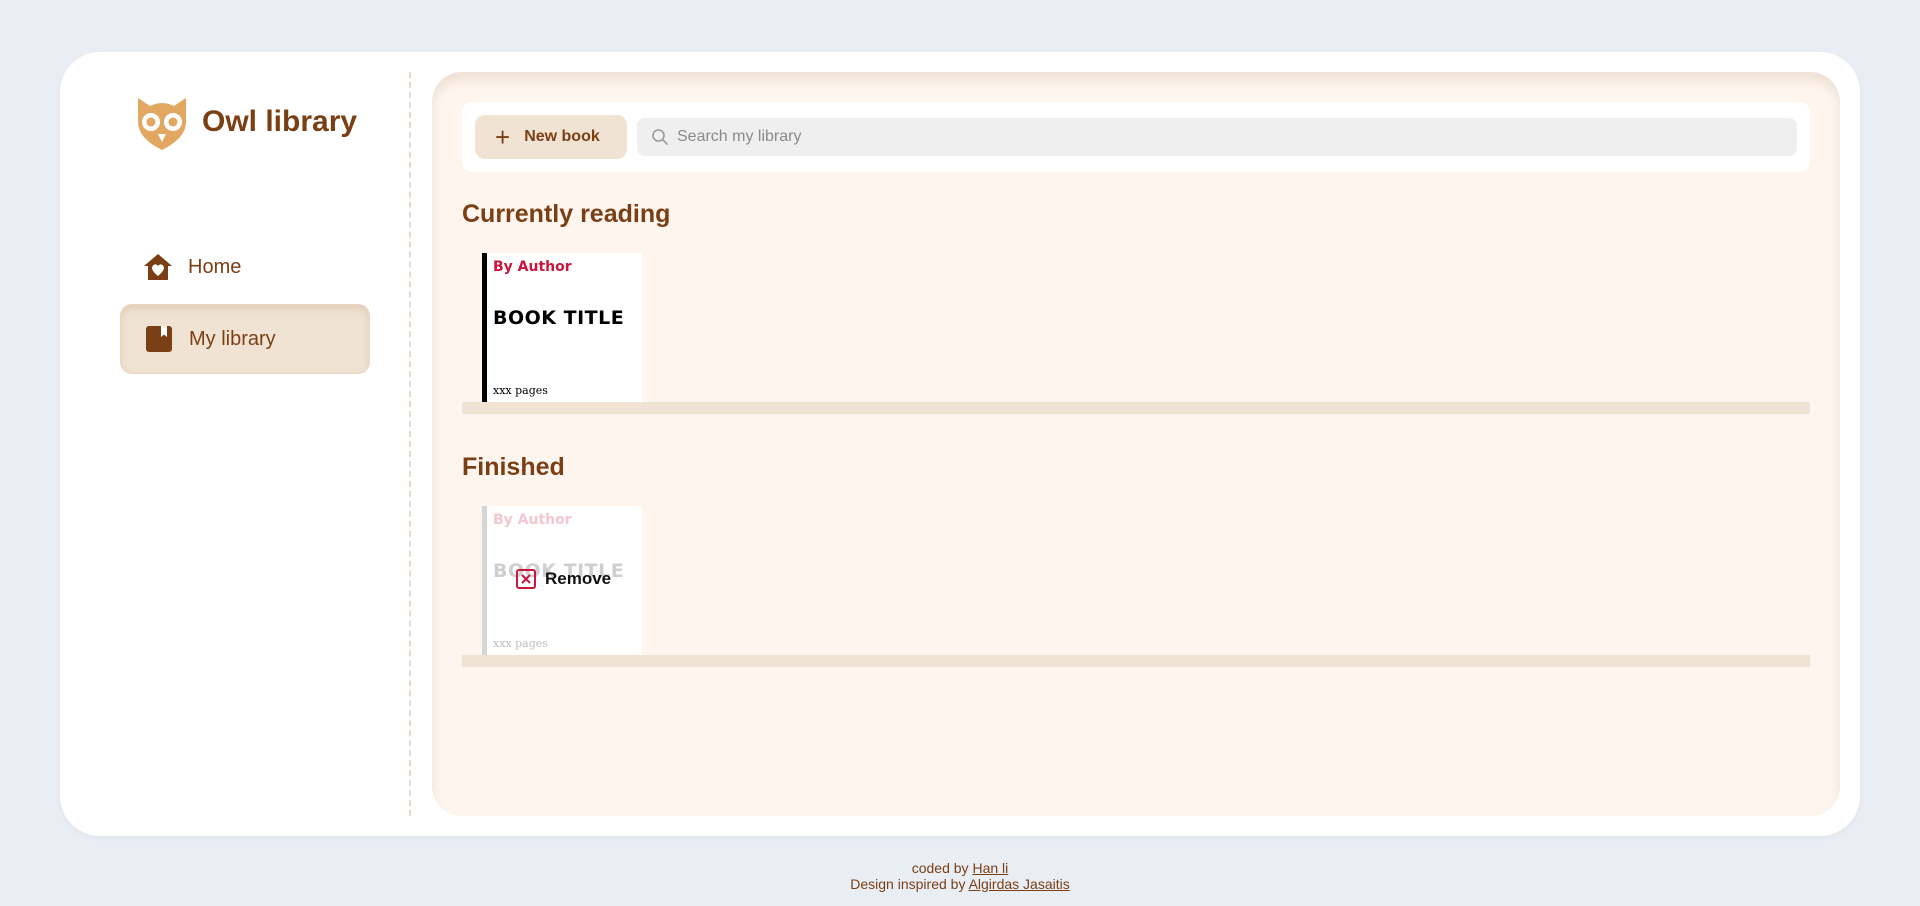 The image size is (1920, 906). What do you see at coordinates (1227, 137) in the screenshot?
I see `search-input` at bounding box center [1227, 137].